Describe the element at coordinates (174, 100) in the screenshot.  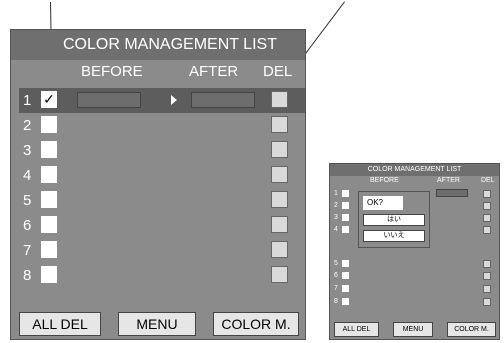
I see `arrow-right-icon` at that location.